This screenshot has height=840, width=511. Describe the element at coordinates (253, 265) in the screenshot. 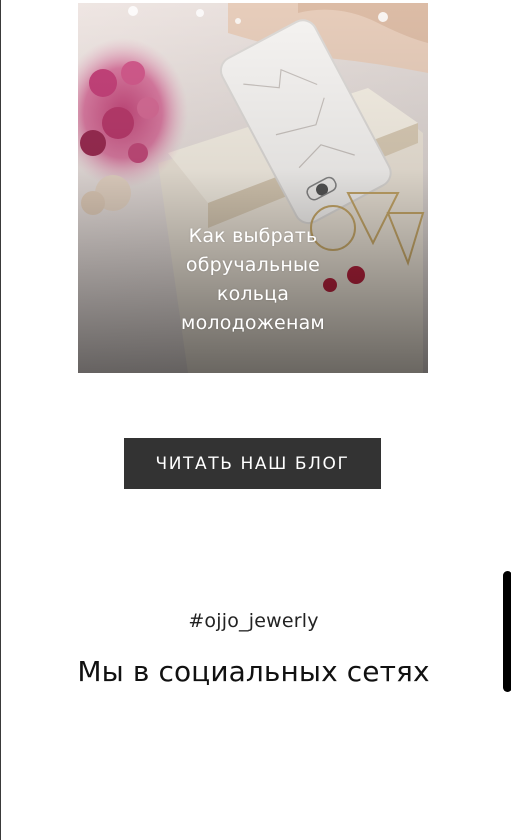

I see `blog-post-title-line: обручальные` at that location.